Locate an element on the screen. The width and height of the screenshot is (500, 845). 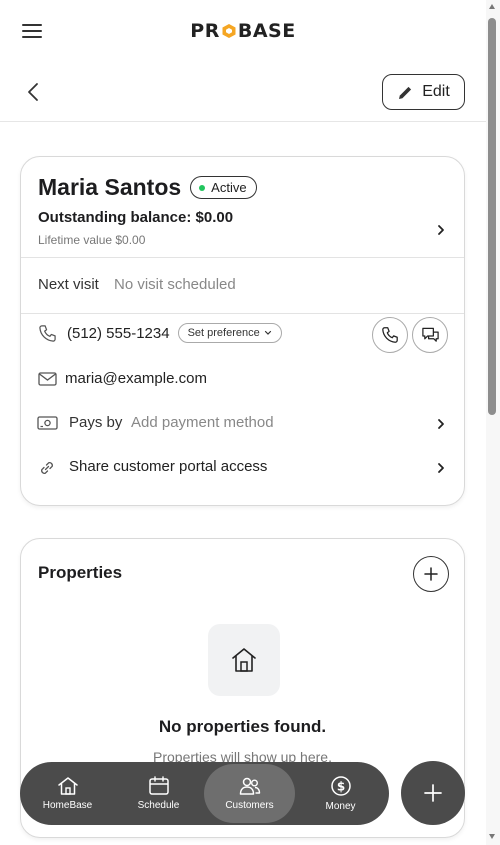
calendar-icon is located at coordinates (158, 785).